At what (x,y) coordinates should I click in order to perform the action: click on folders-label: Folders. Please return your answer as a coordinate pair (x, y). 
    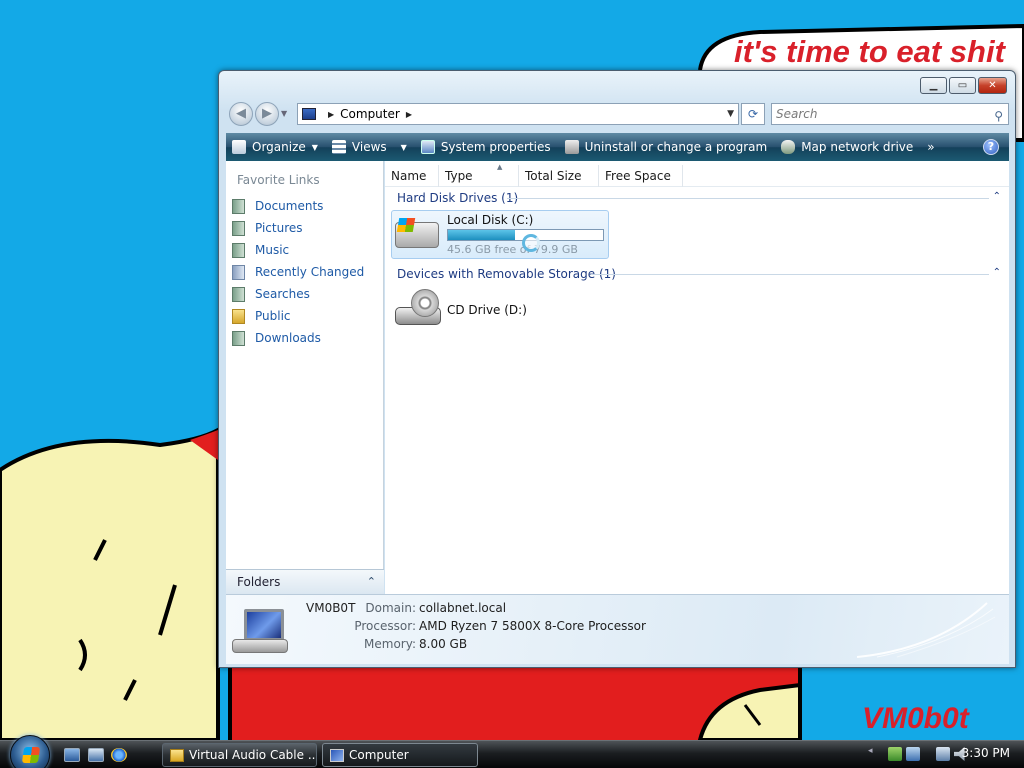
    Looking at the image, I should click on (259, 582).